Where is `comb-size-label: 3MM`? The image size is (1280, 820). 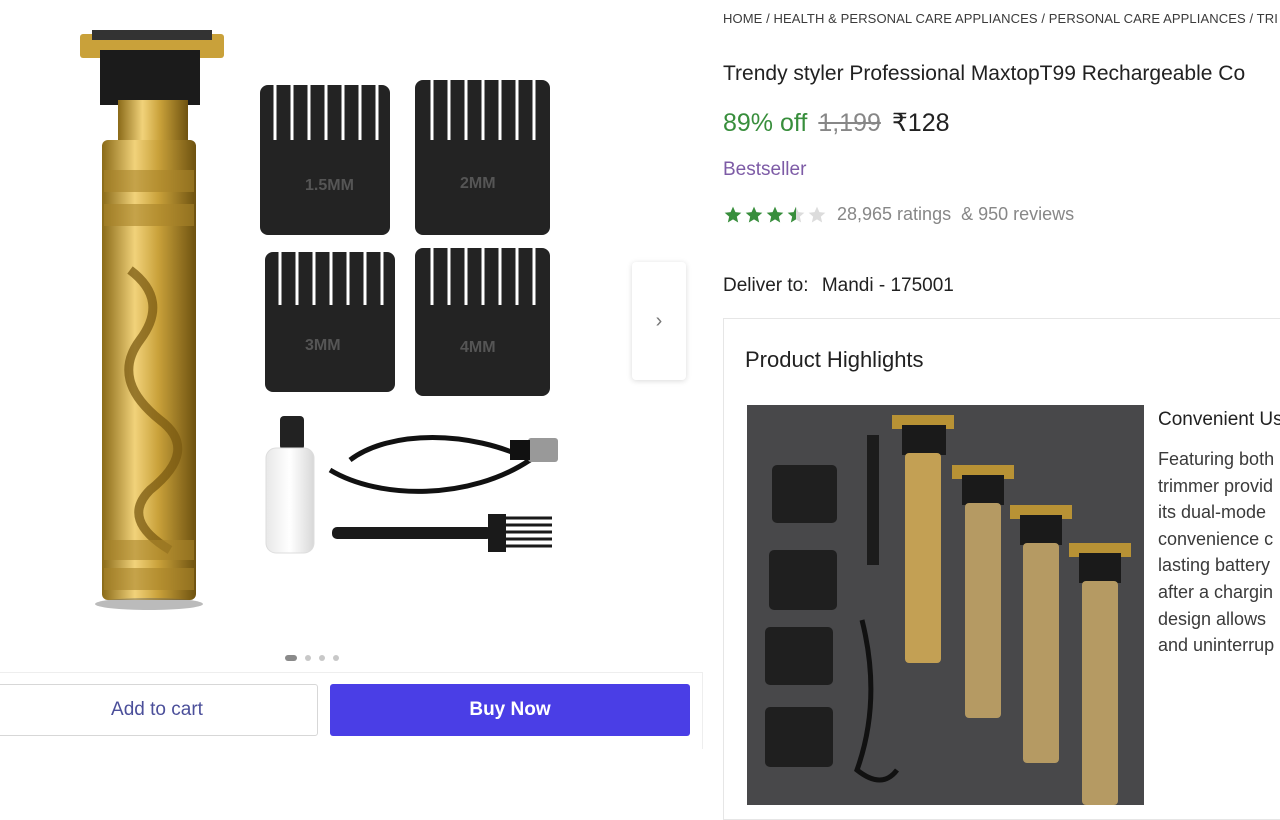
comb-size-label: 3MM is located at coordinates (323, 345).